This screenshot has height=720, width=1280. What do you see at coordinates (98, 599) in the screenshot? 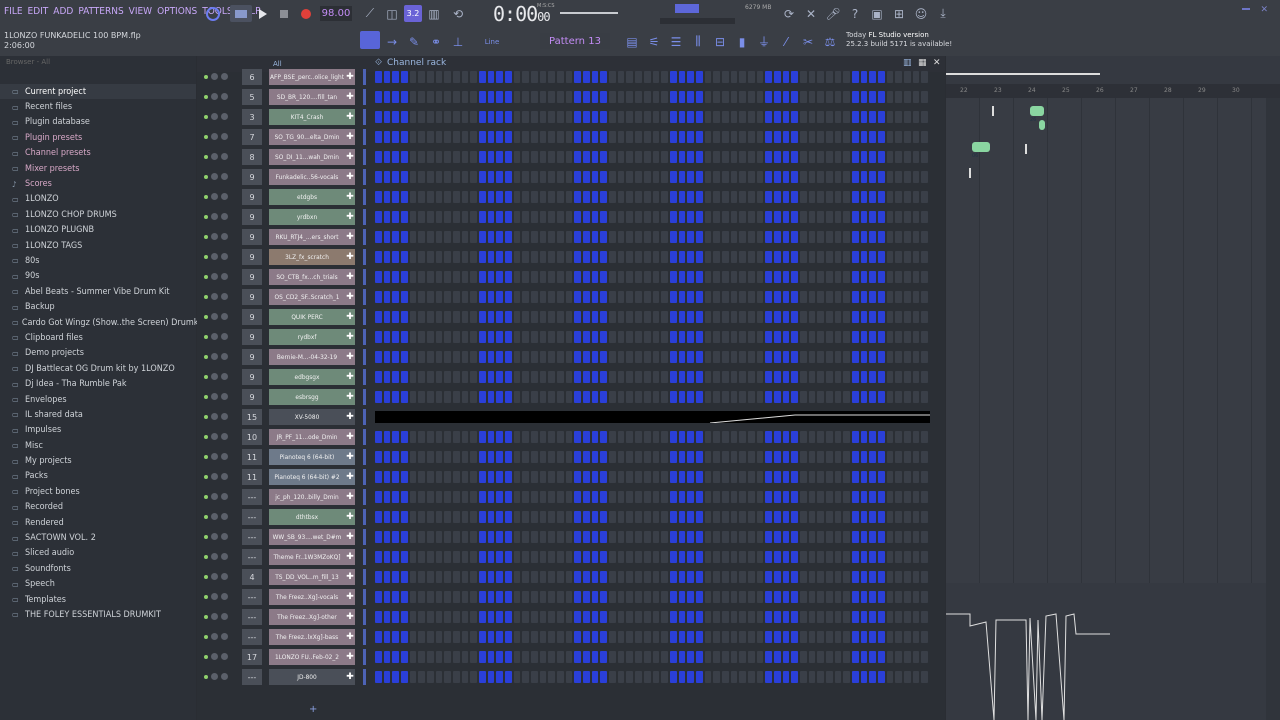
I see `browser-item: ▭ Templates` at bounding box center [98, 599].